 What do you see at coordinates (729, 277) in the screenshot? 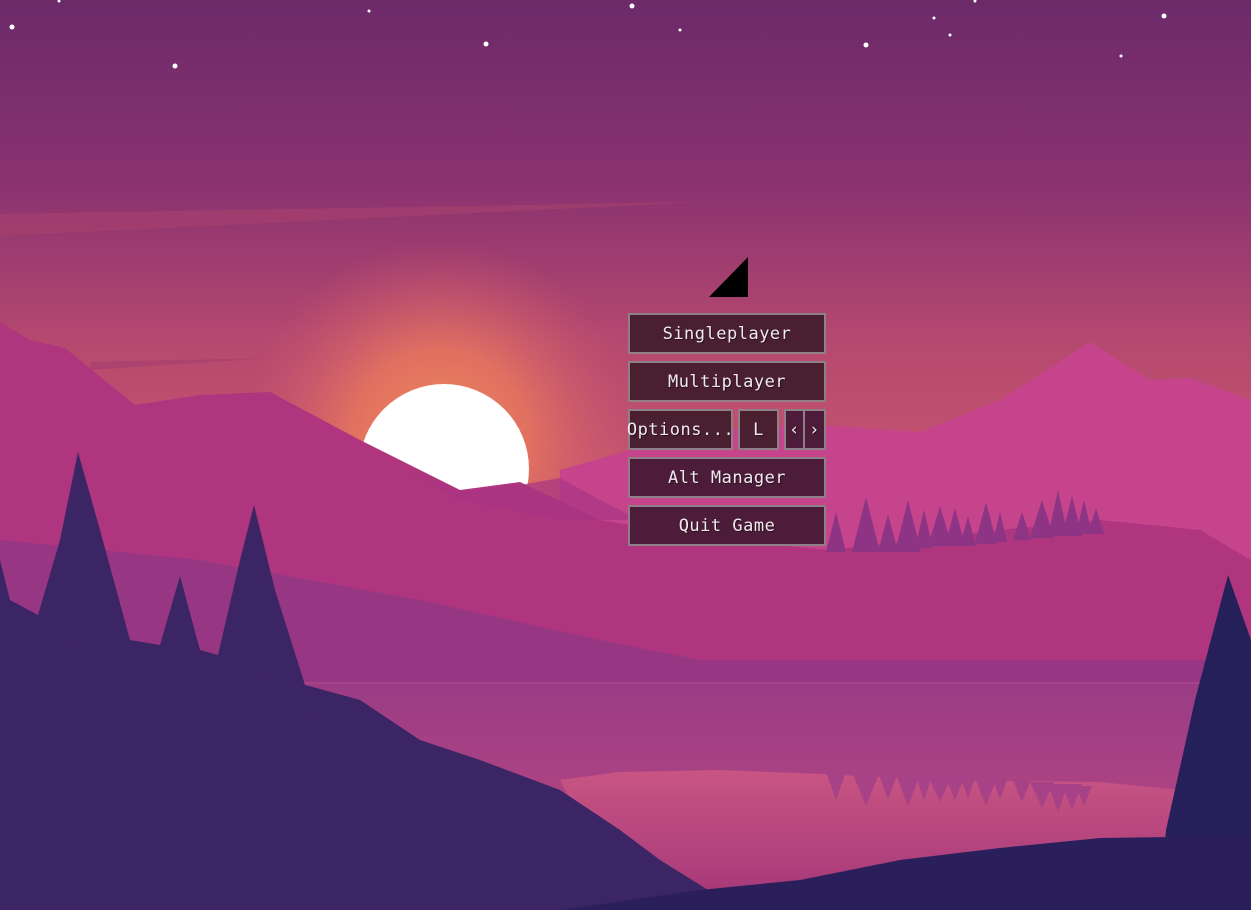
I see `triangle-logo-icon` at bounding box center [729, 277].